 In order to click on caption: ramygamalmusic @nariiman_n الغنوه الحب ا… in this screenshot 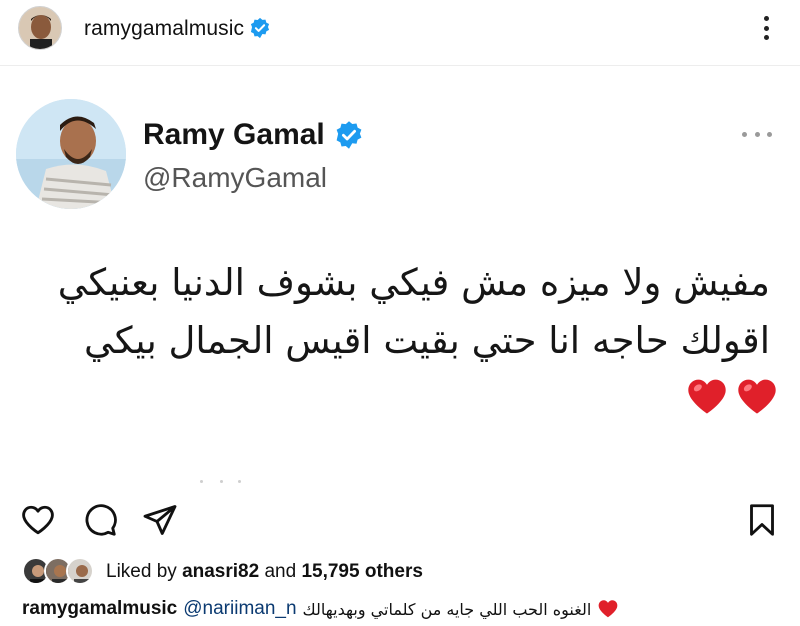, I will do `click(320, 609)`.